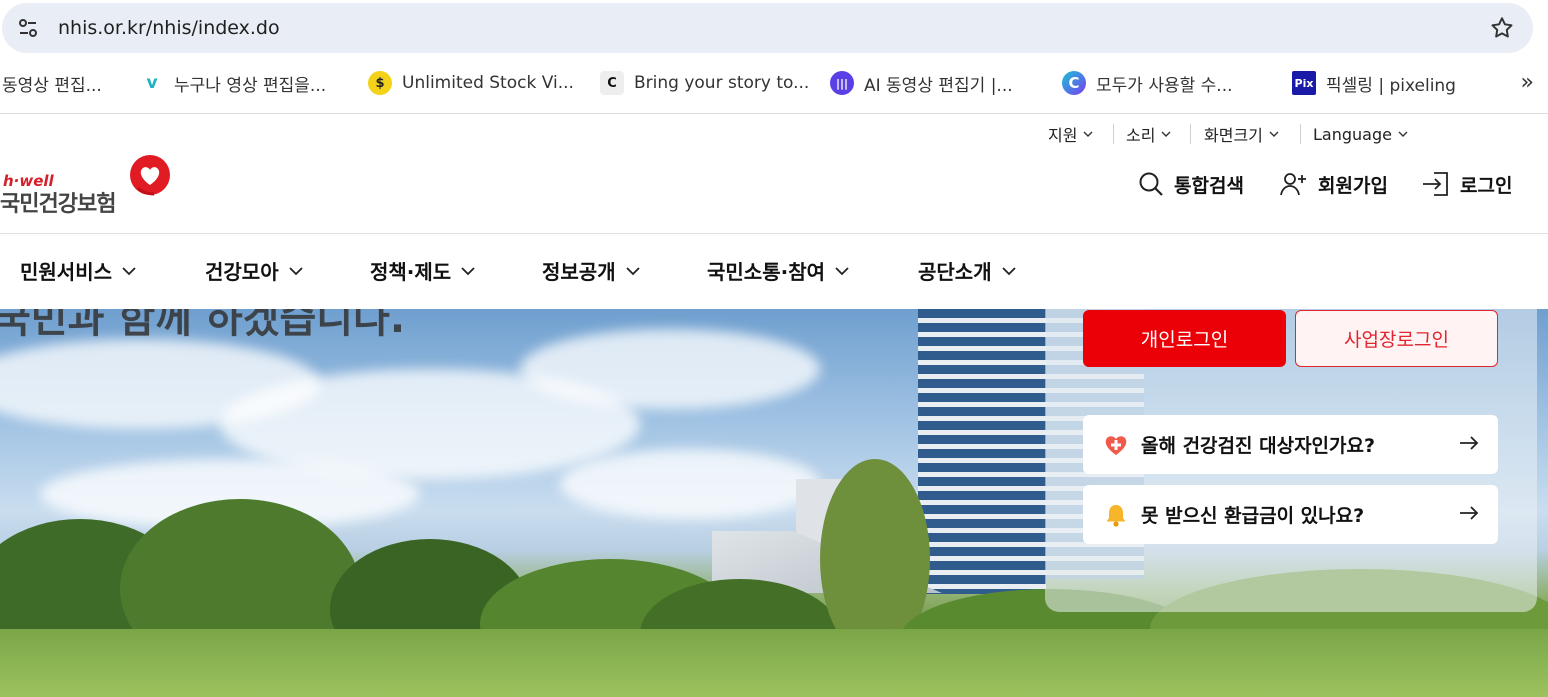 Image resolution: width=1548 pixels, height=697 pixels. What do you see at coordinates (1116, 445) in the screenshot?
I see `heart-plus-icon` at bounding box center [1116, 445].